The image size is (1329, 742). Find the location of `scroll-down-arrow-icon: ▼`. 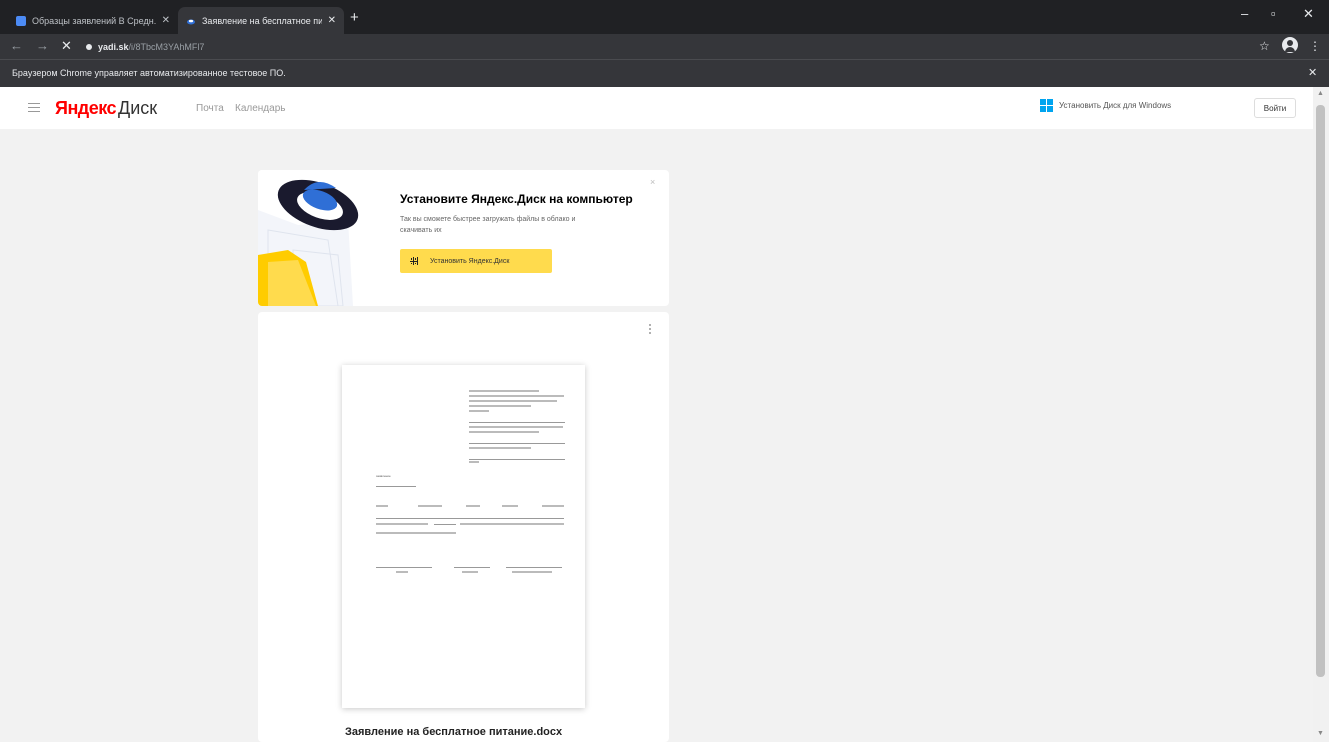

scroll-down-arrow-icon: ▼ is located at coordinates (1320, 733).